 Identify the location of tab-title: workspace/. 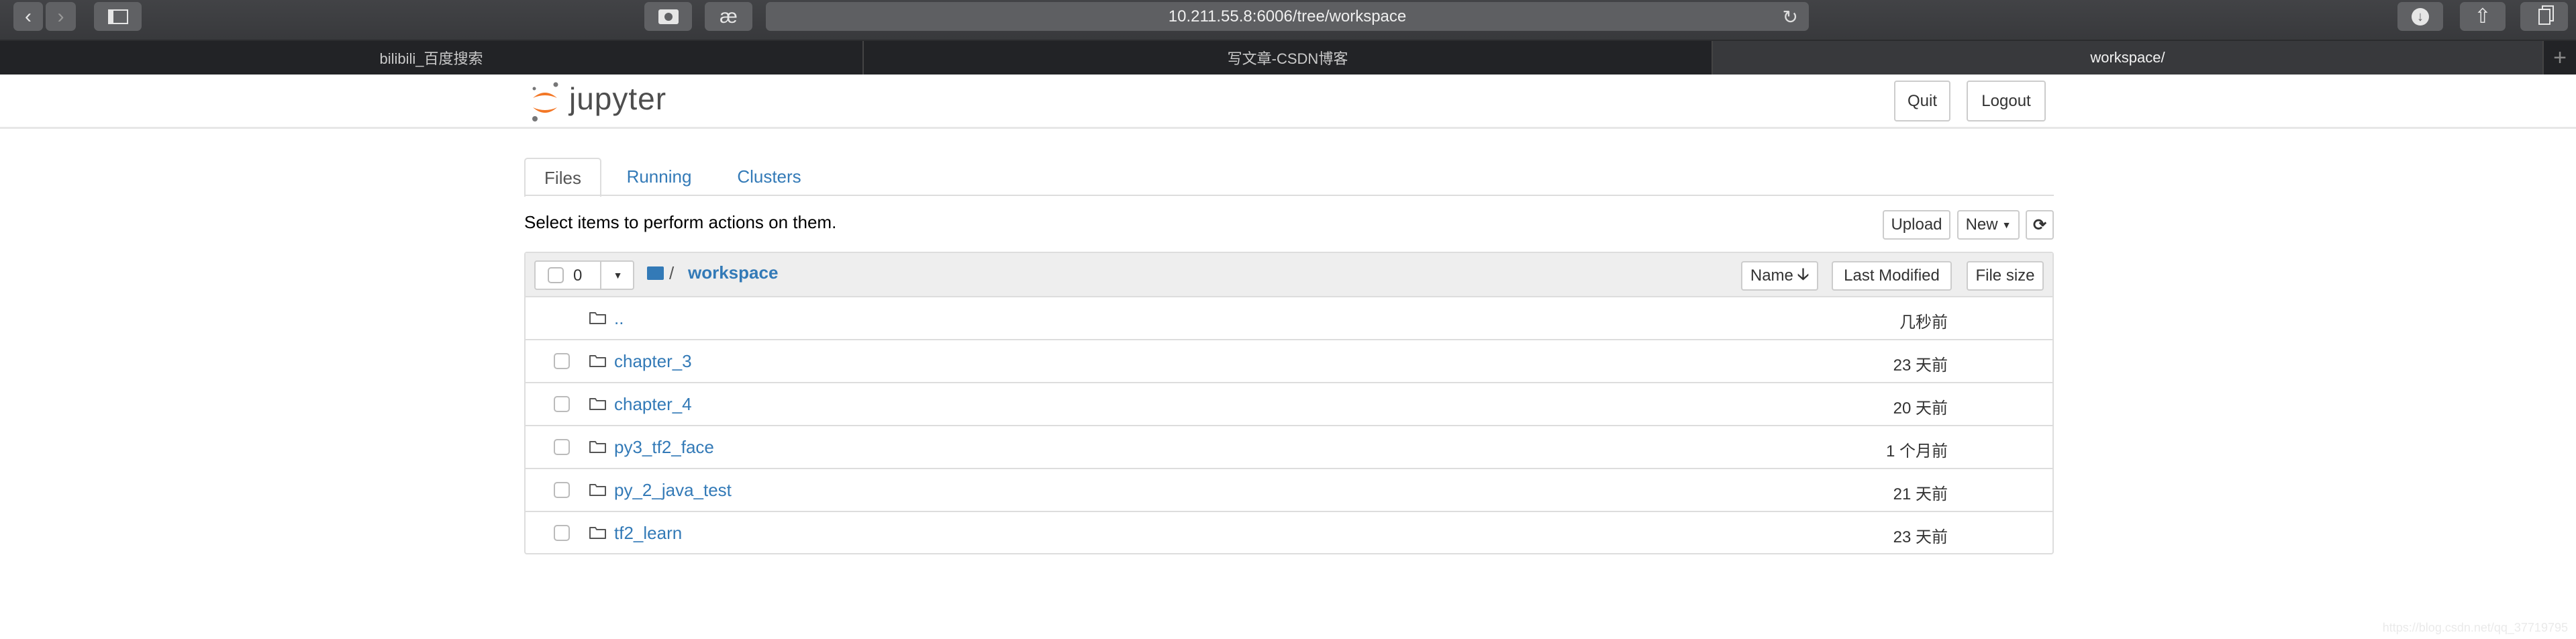
(2127, 57).